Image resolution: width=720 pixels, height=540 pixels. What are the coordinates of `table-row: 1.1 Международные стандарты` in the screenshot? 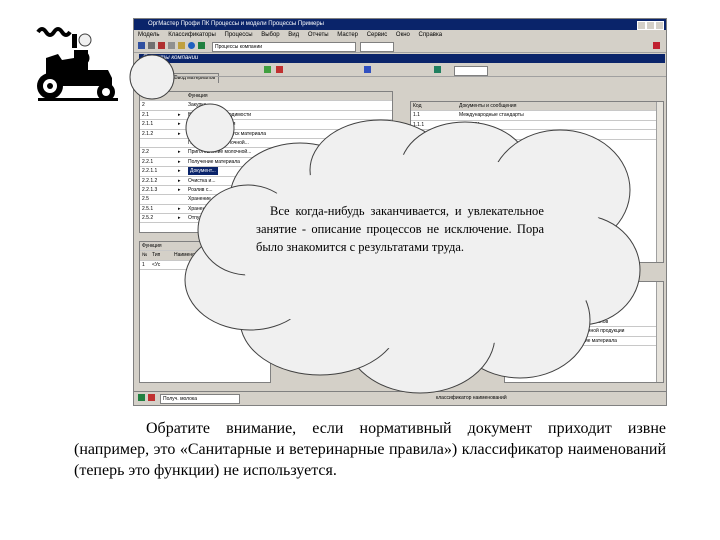 It's located at (537, 116).